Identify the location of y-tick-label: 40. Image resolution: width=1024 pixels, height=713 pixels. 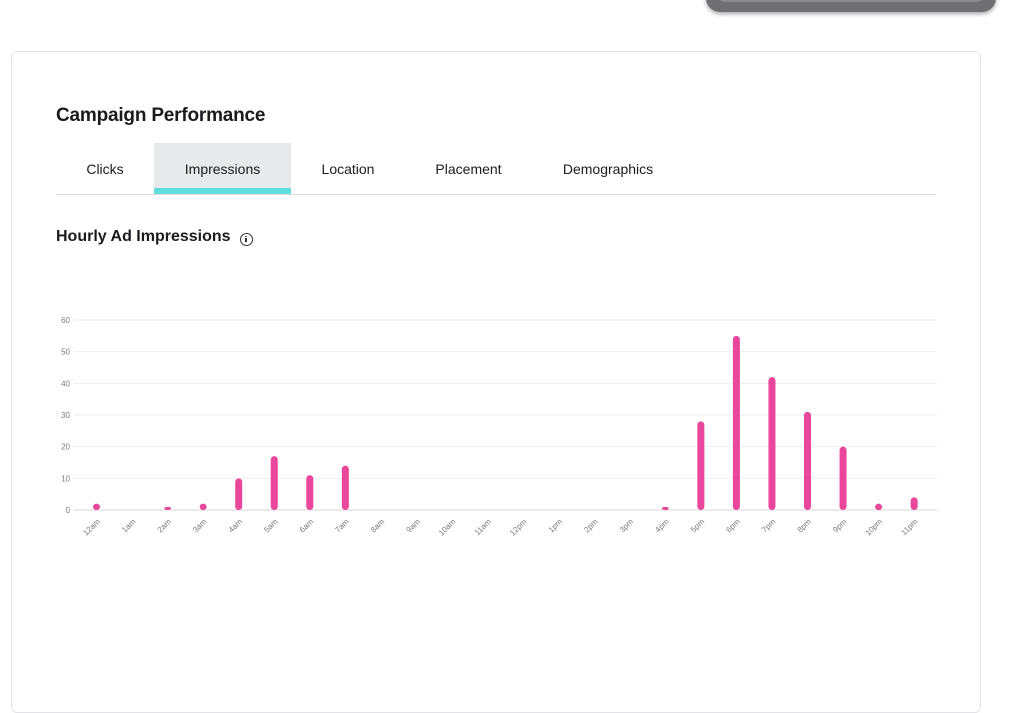
(65, 383).